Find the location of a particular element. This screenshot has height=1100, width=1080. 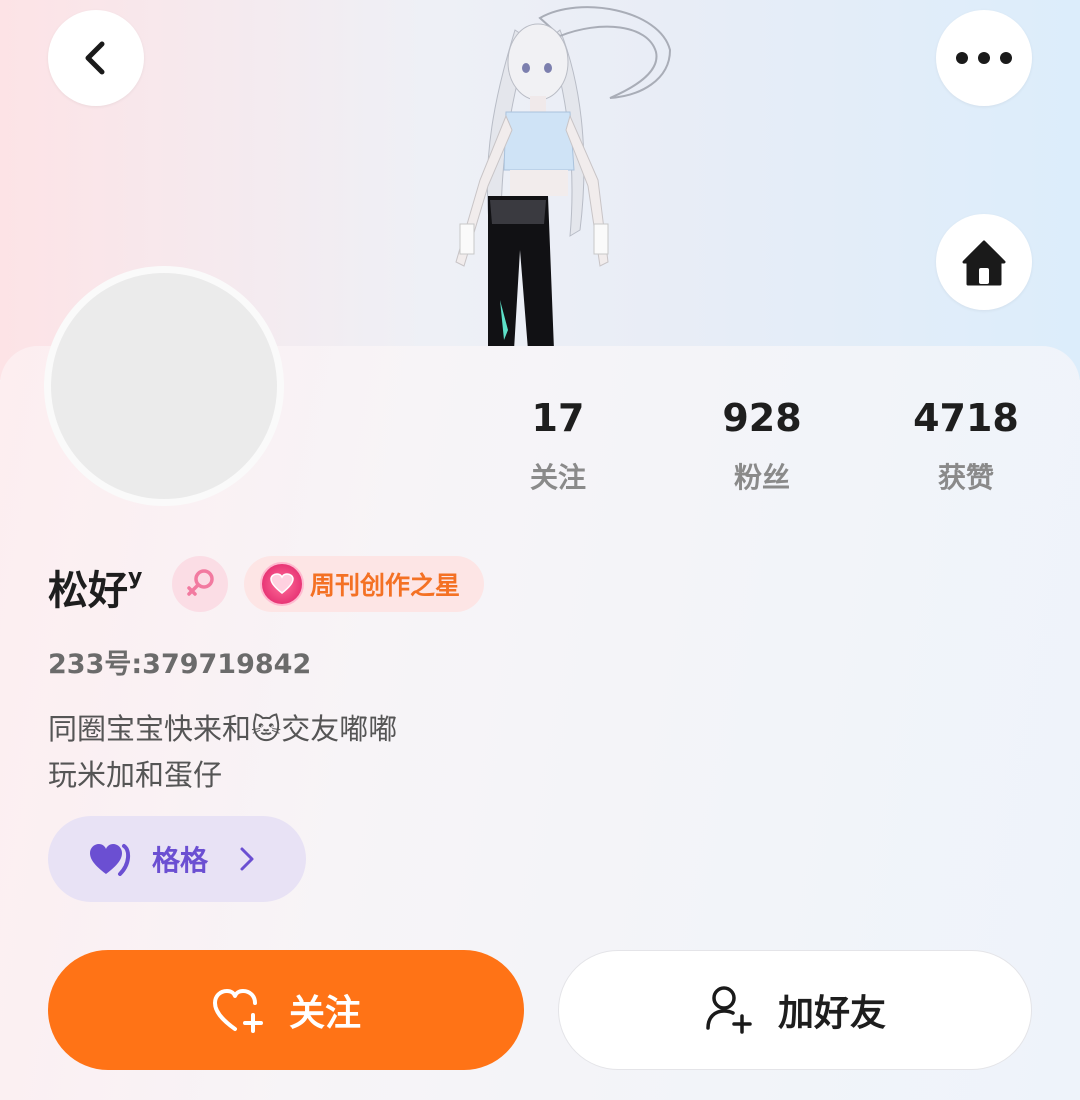

more-horizontal-icon is located at coordinates (984, 58).